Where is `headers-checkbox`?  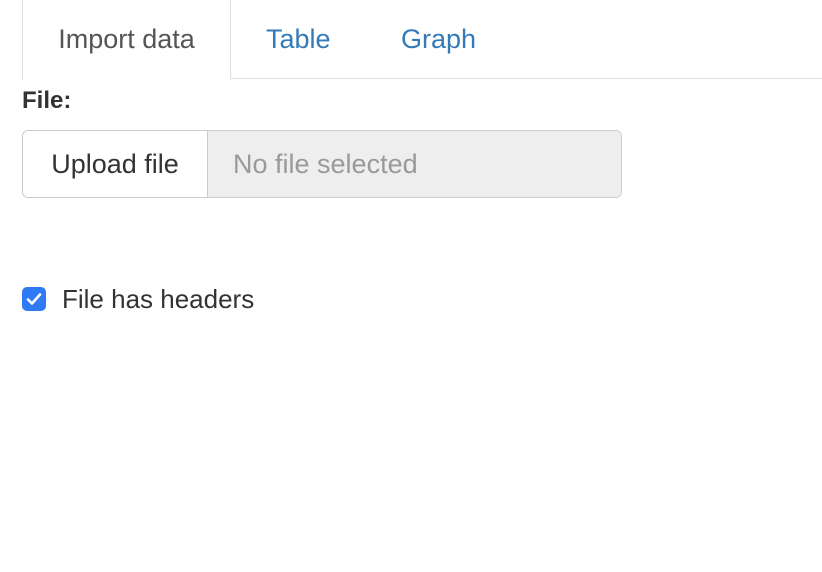 headers-checkbox is located at coordinates (34, 299).